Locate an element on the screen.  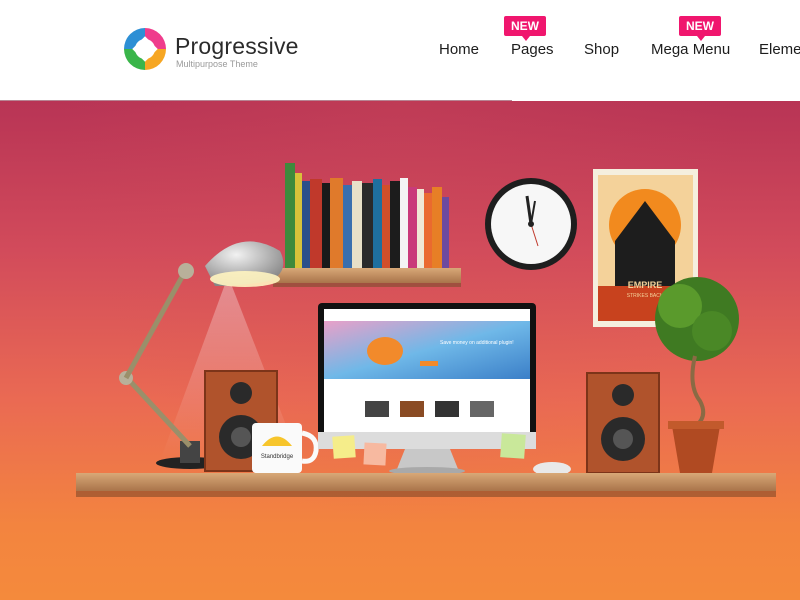
upper-shelf is located at coordinates (367, 277).